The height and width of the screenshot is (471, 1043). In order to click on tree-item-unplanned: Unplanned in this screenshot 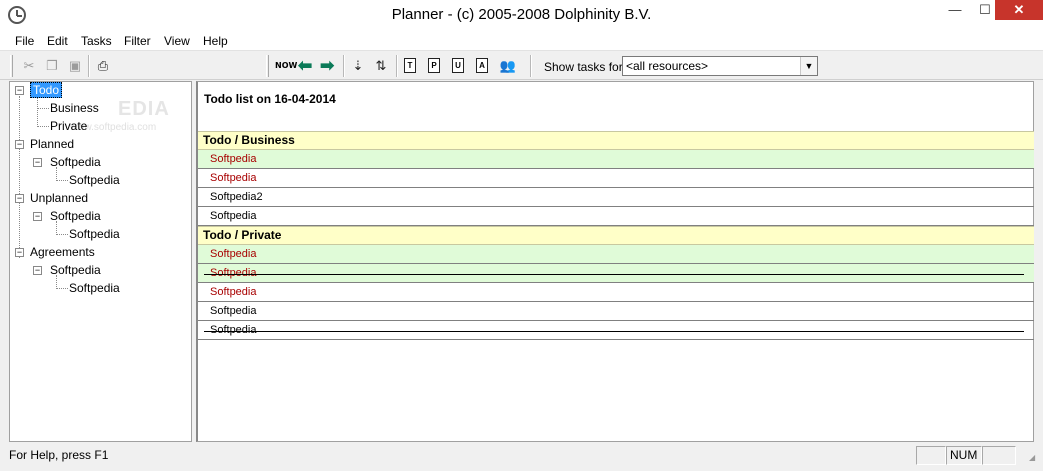, I will do `click(59, 199)`.